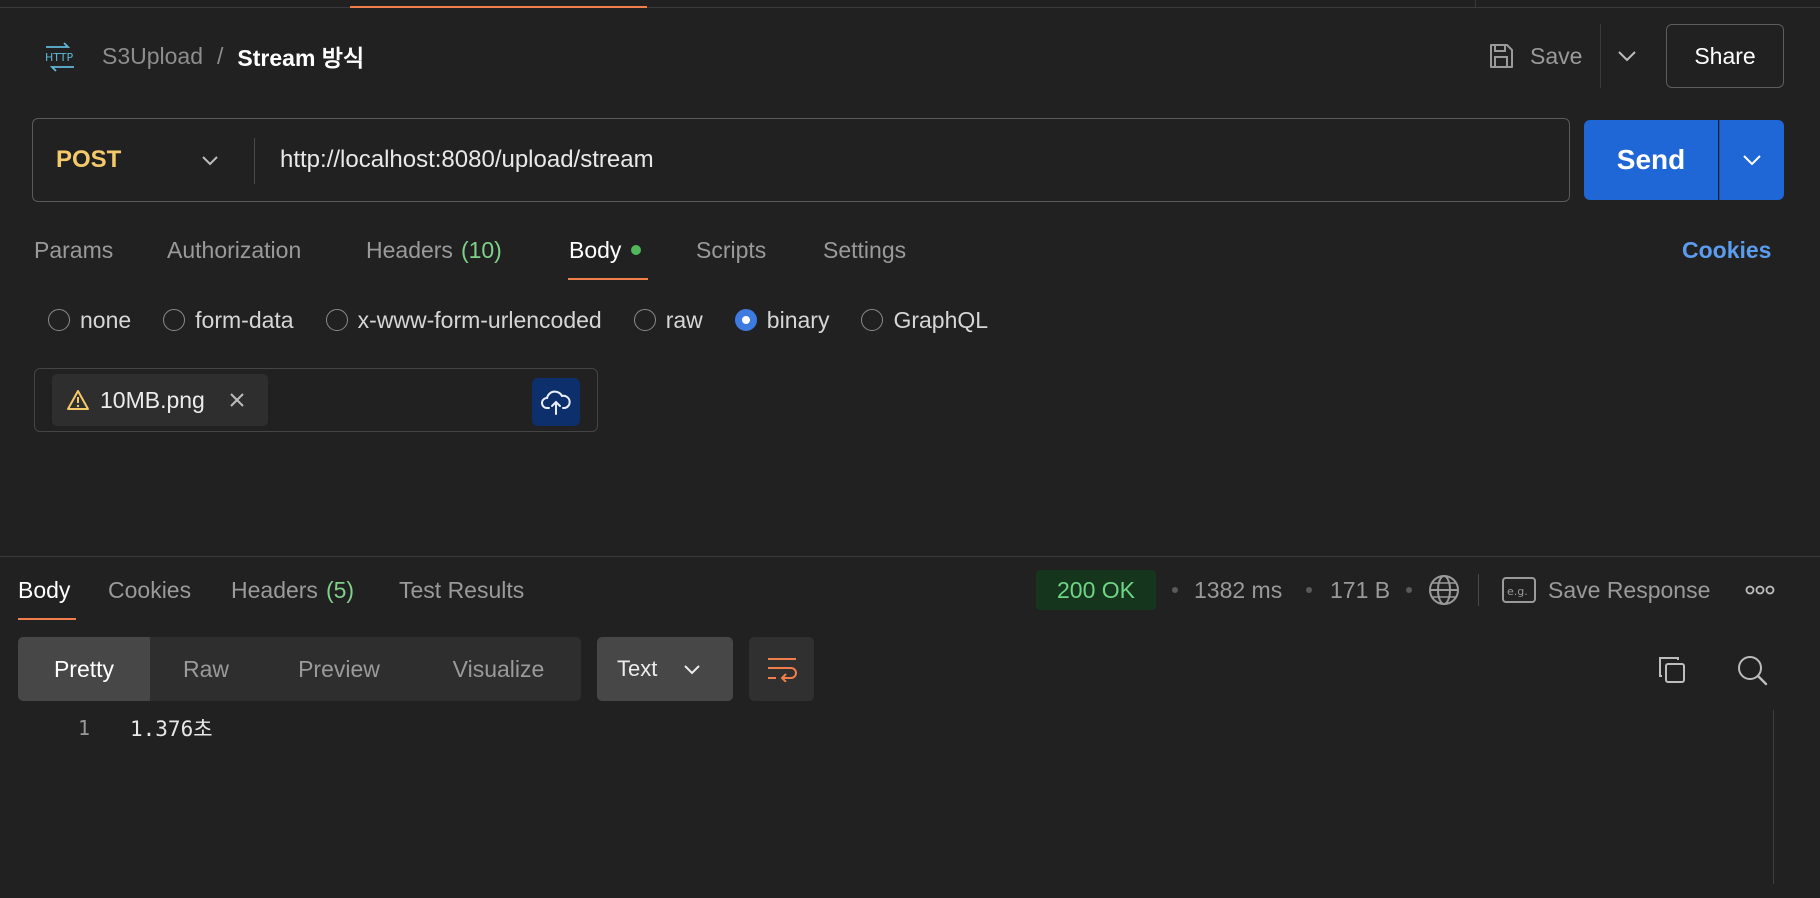 The width and height of the screenshot is (1820, 898). What do you see at coordinates (106, 319) in the screenshot?
I see `radio-none-label: none` at bounding box center [106, 319].